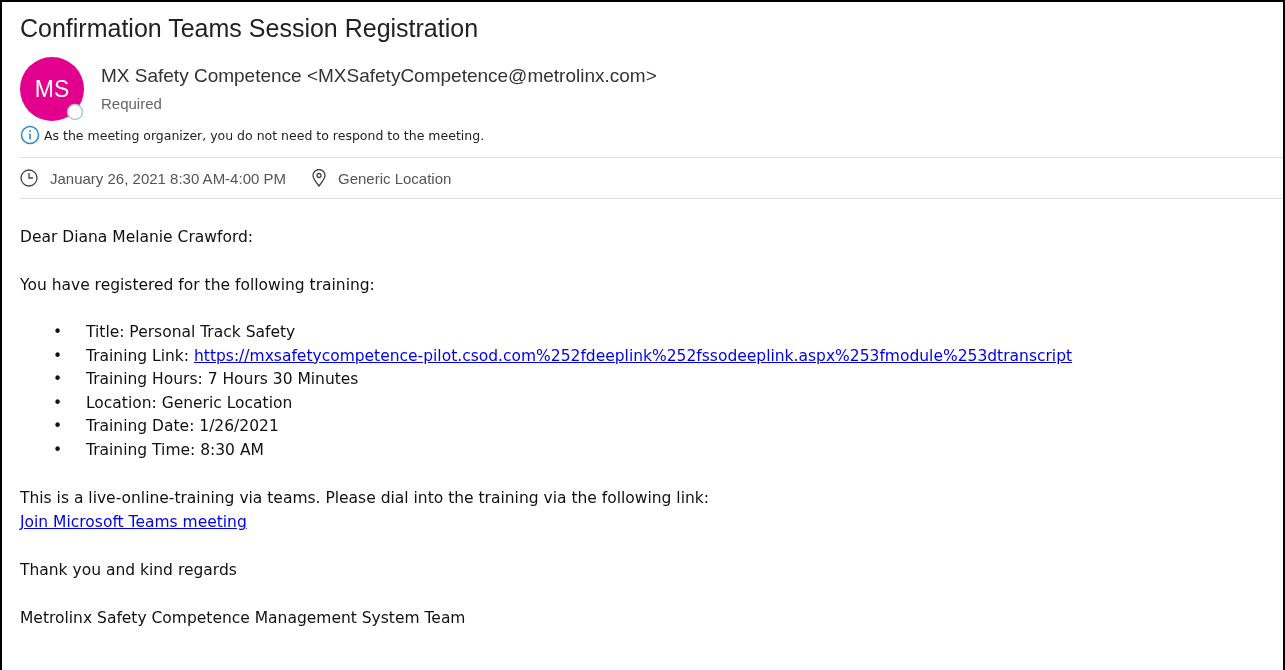 The height and width of the screenshot is (670, 1285). What do you see at coordinates (75, 112) in the screenshot?
I see `presence-status-icon` at bounding box center [75, 112].